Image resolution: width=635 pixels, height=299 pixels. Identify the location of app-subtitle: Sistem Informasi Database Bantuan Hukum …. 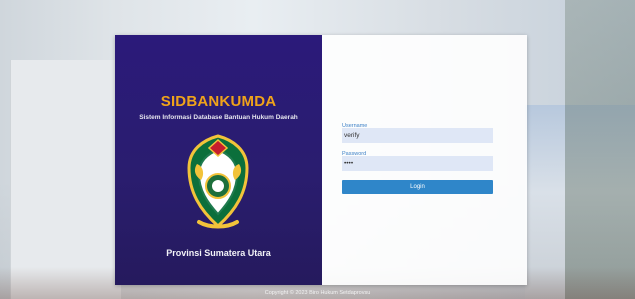
(218, 117).